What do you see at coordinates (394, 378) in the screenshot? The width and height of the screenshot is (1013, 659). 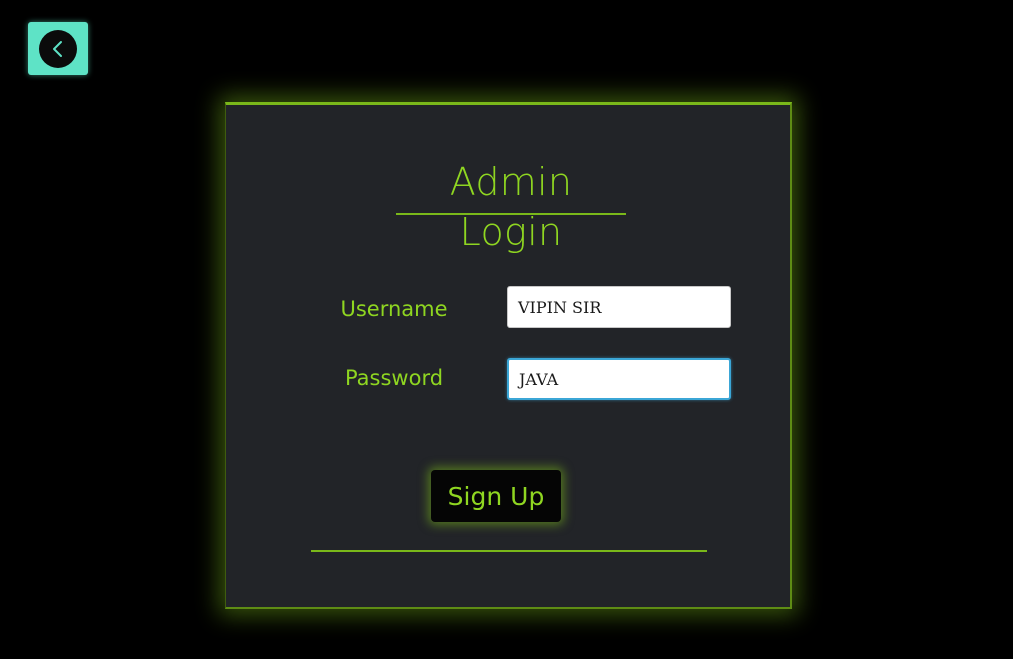 I see `password-label: Password` at bounding box center [394, 378].